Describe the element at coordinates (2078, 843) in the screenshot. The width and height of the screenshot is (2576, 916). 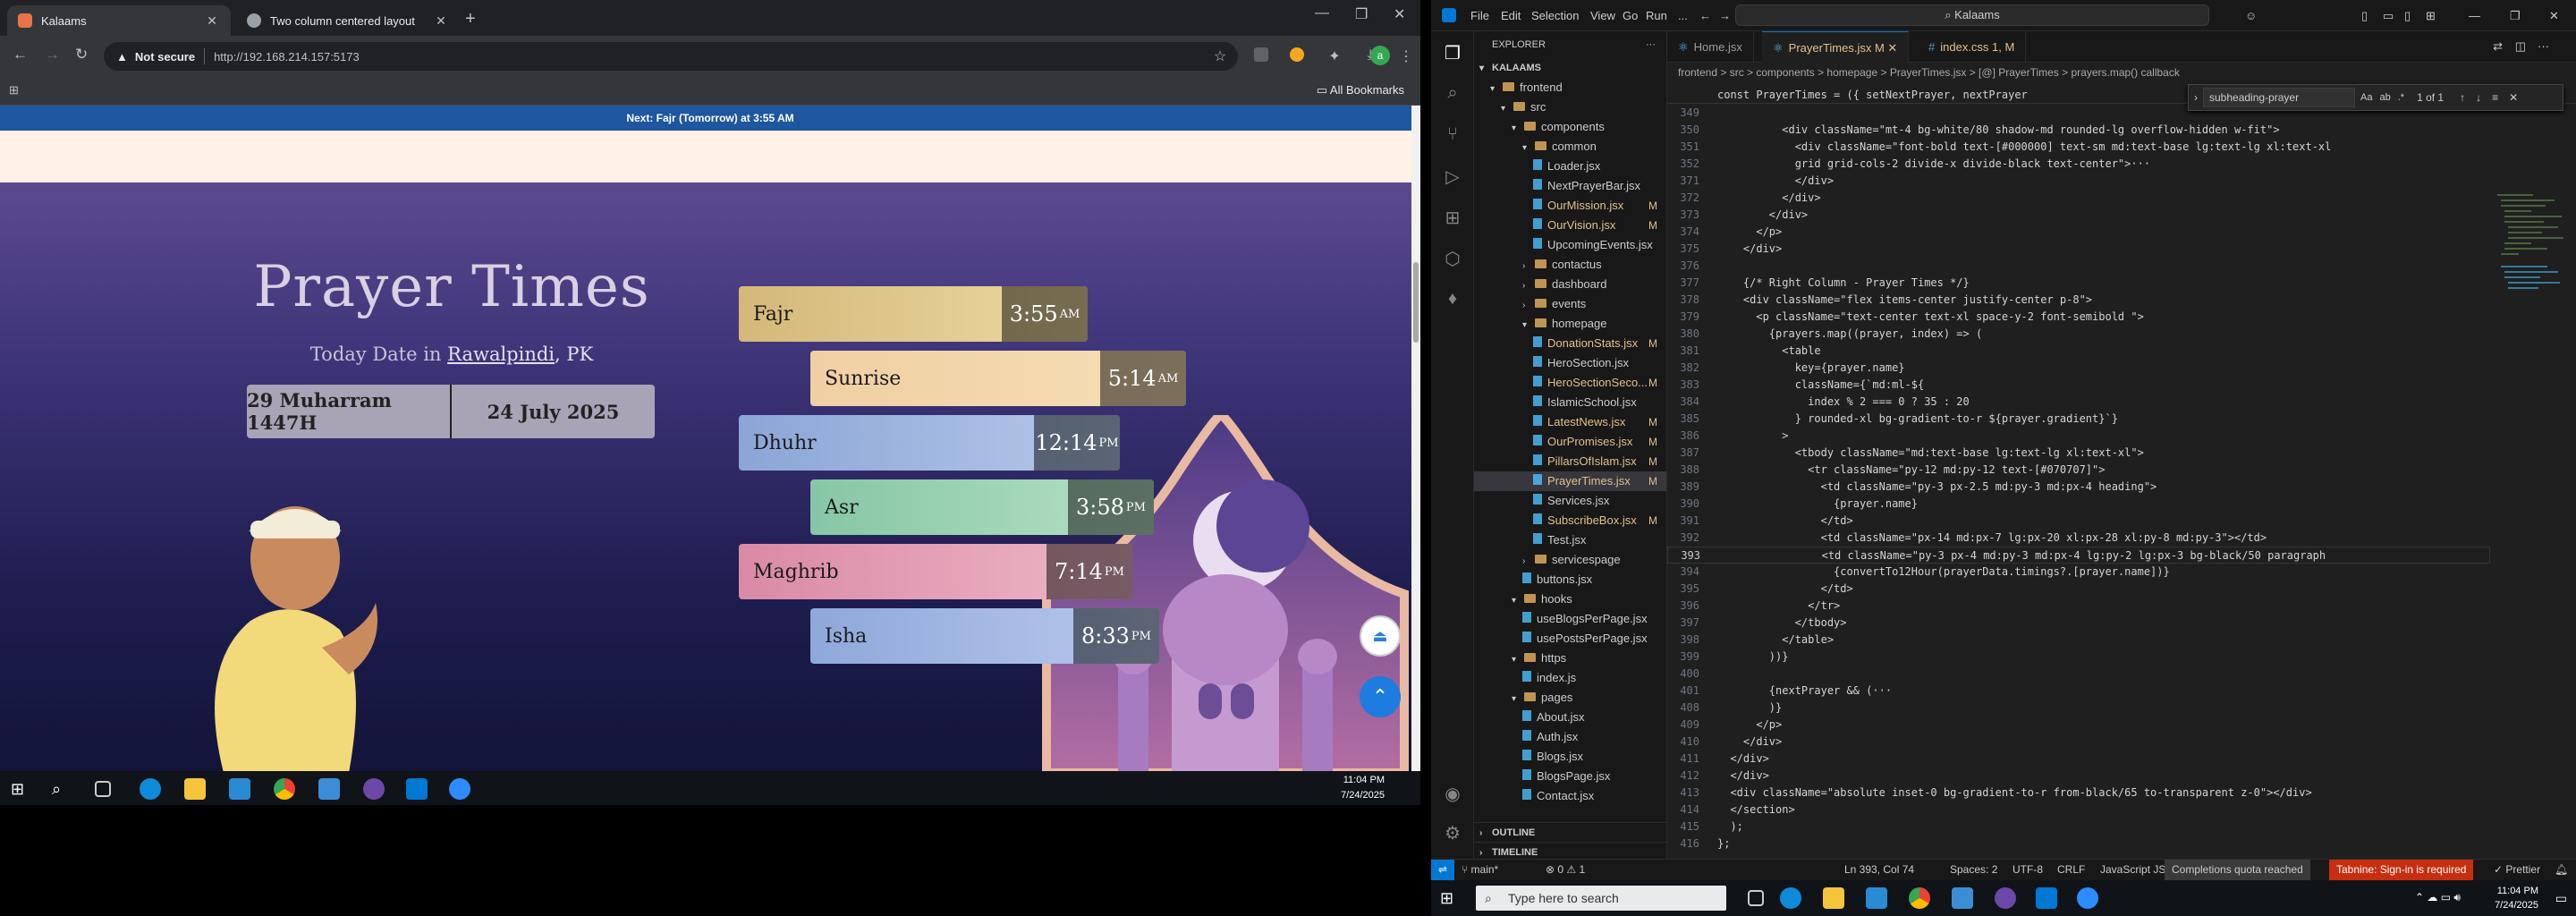
I see `code-line: 416};` at that location.